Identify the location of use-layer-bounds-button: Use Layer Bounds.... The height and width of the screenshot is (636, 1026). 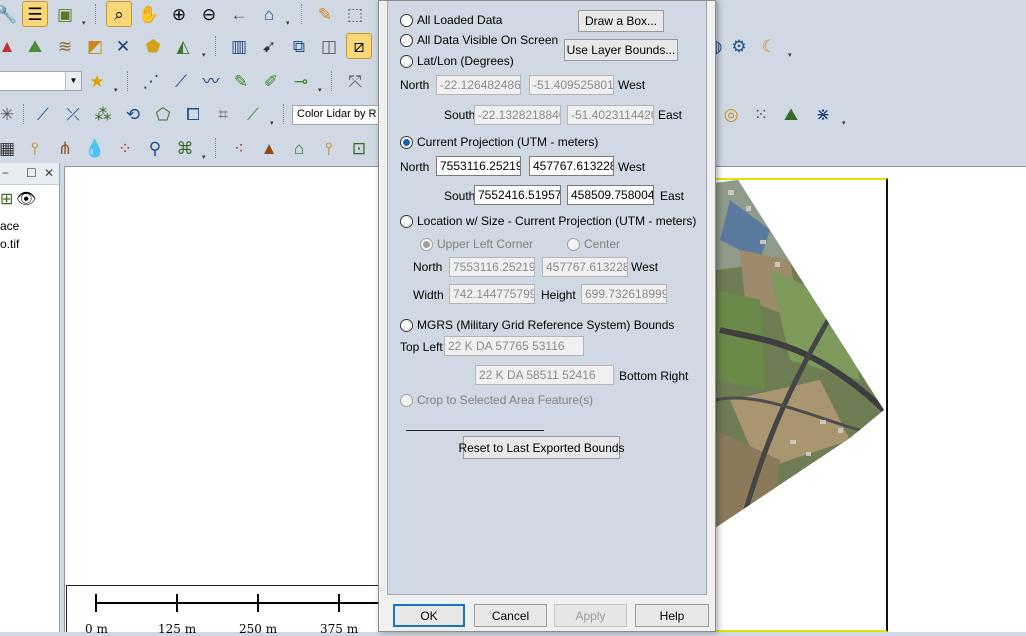
(621, 50).